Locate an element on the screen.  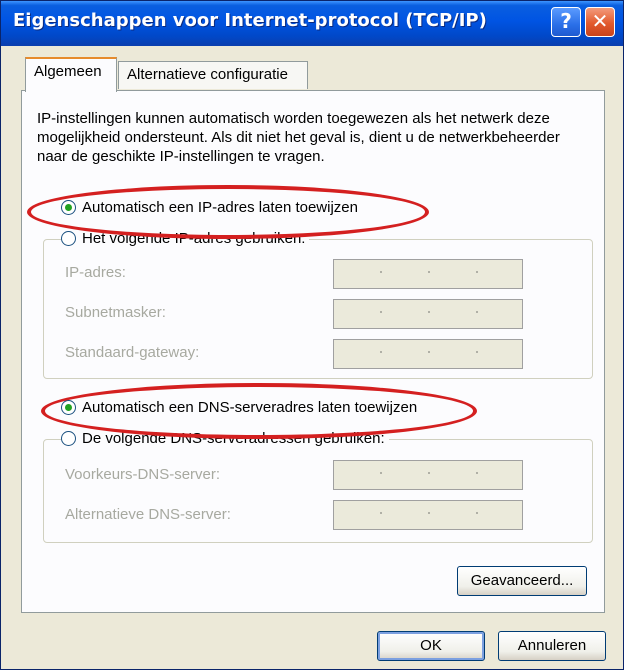
close-button: ✕ is located at coordinates (600, 22).